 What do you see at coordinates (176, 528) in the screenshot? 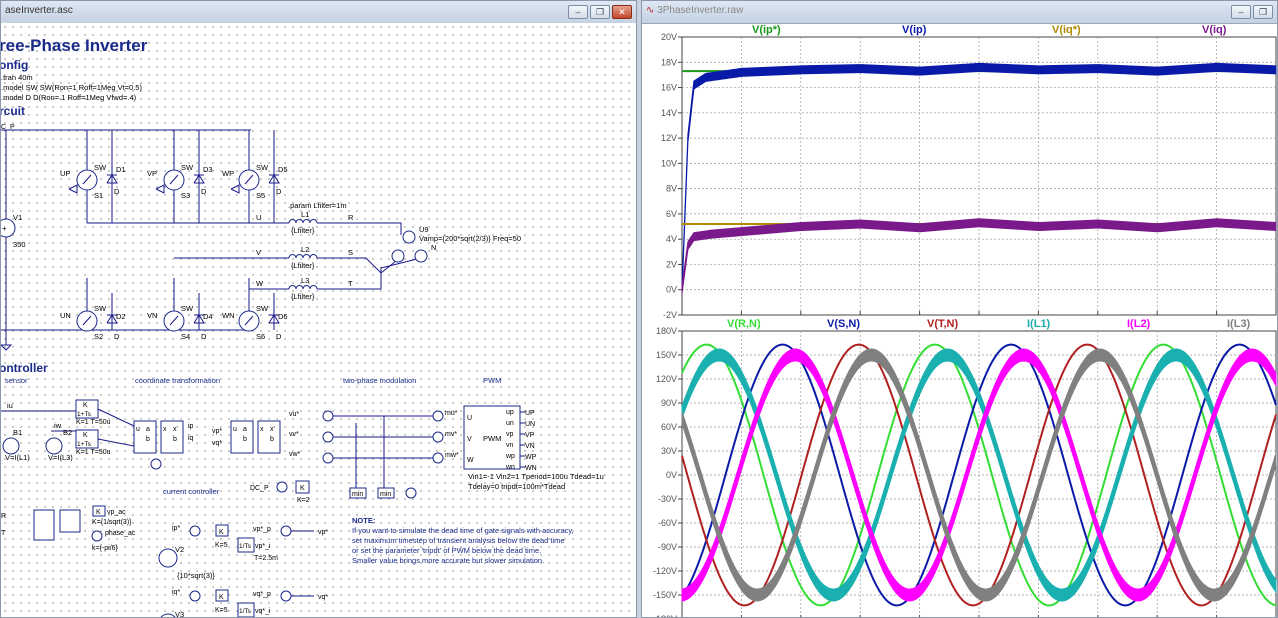
I see `ip-ref-label: ip*` at bounding box center [176, 528].